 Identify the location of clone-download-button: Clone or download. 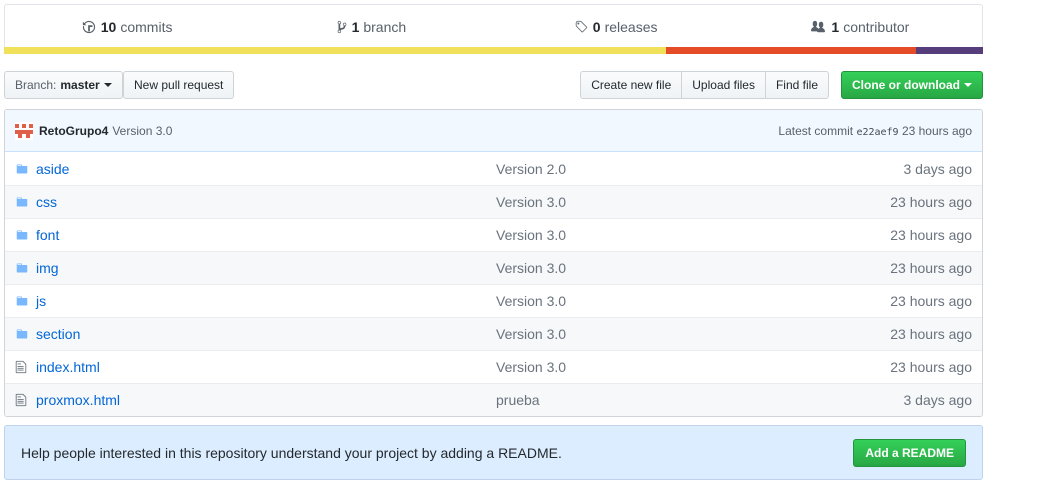
(912, 85).